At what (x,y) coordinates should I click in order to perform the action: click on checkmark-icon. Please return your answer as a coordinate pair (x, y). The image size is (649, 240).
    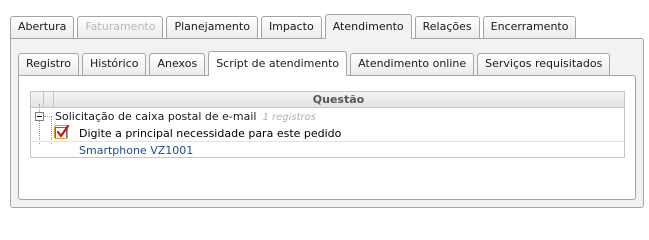
    Looking at the image, I should click on (63, 131).